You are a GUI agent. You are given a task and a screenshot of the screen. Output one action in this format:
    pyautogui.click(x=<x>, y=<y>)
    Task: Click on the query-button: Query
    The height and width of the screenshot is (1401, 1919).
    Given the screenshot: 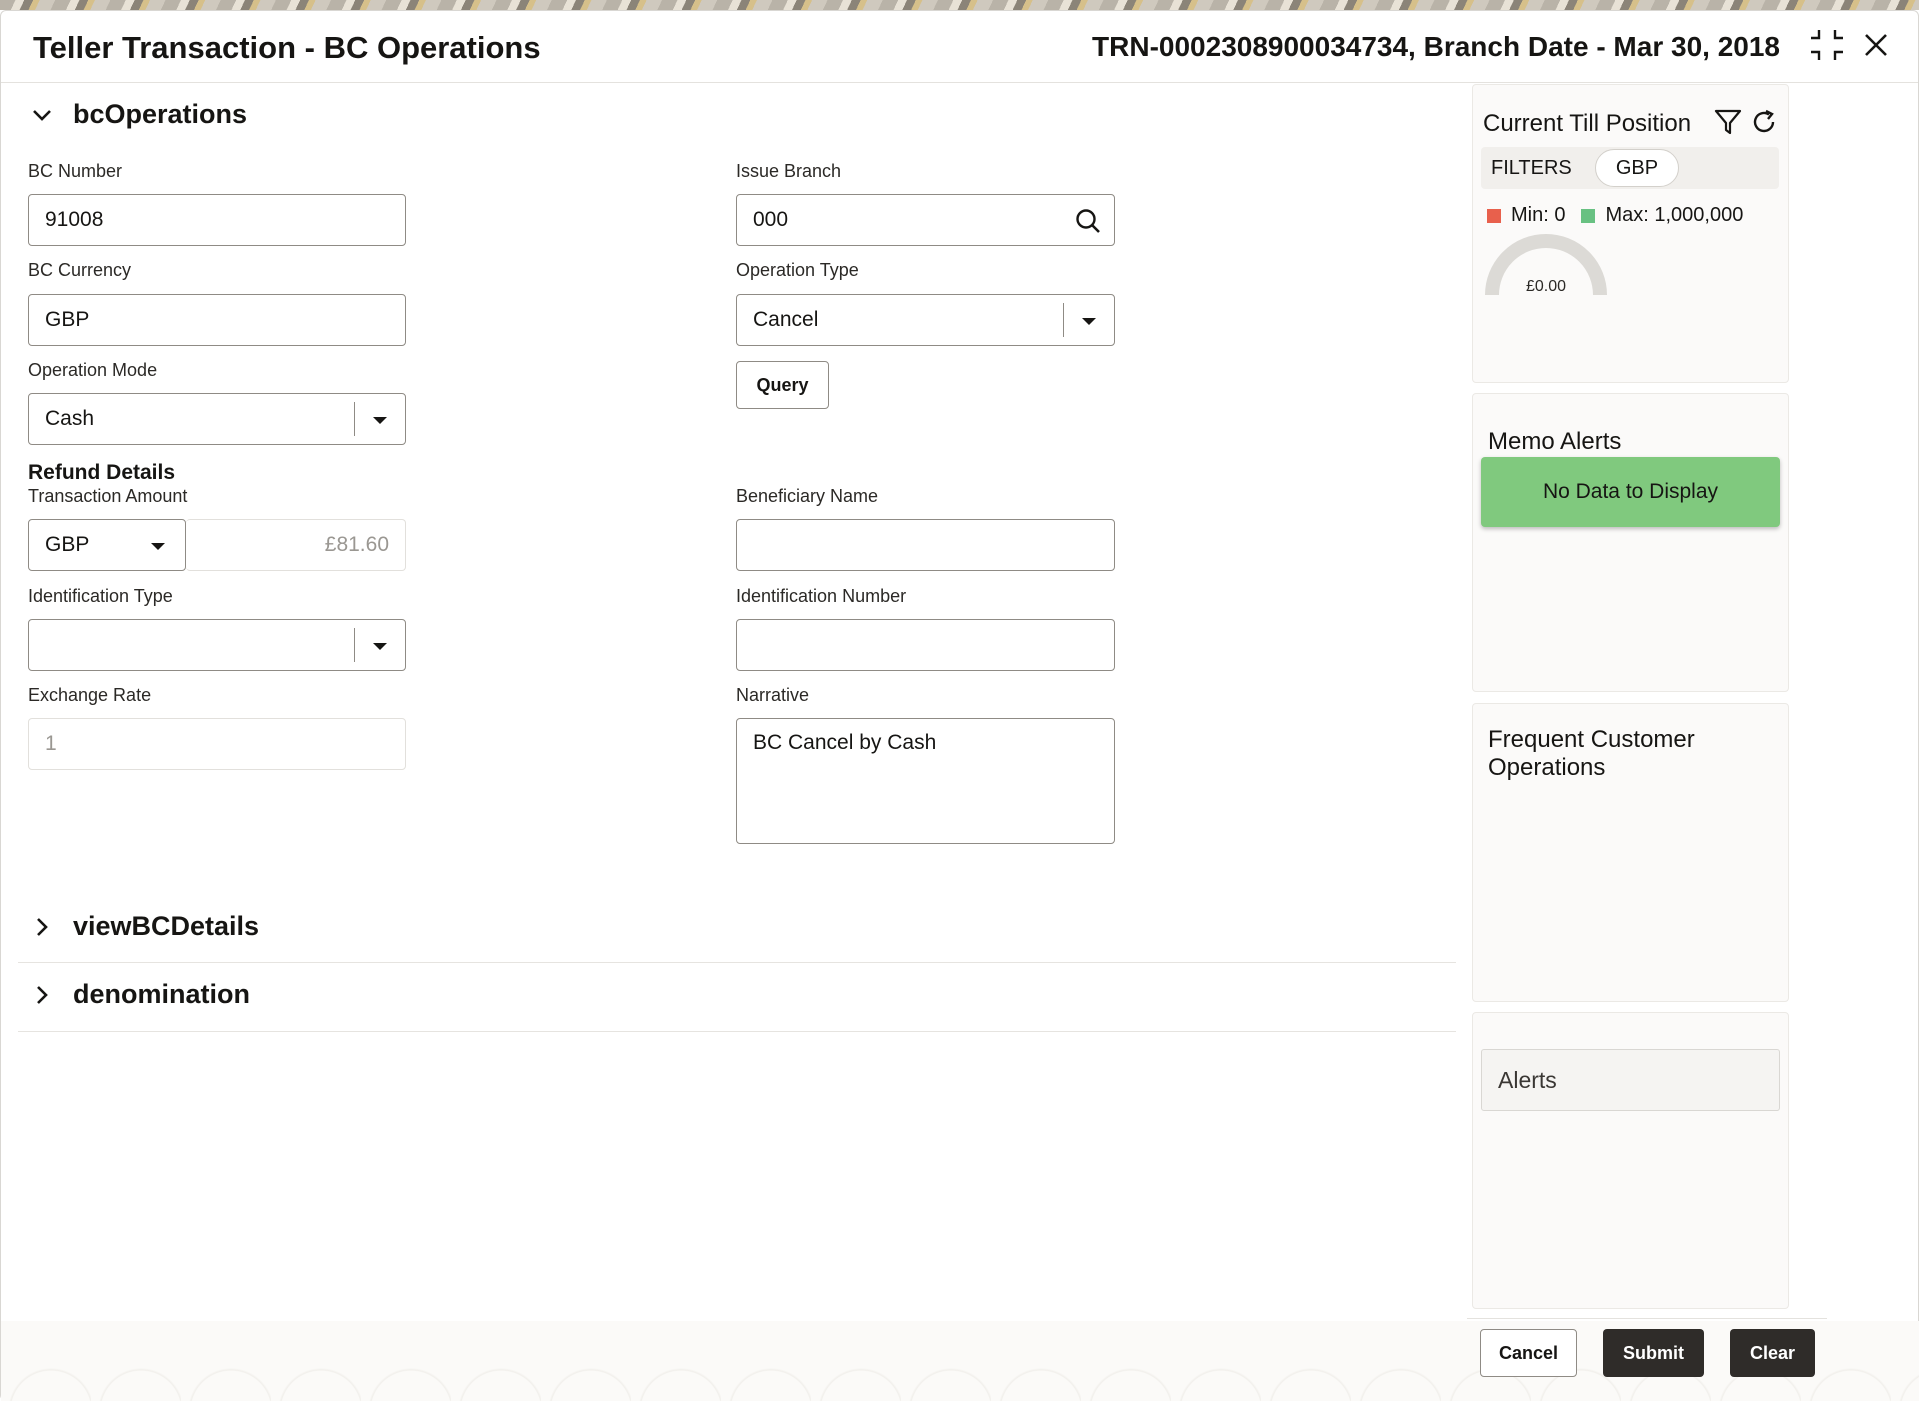 What is the action you would take?
    pyautogui.click(x=782, y=385)
    